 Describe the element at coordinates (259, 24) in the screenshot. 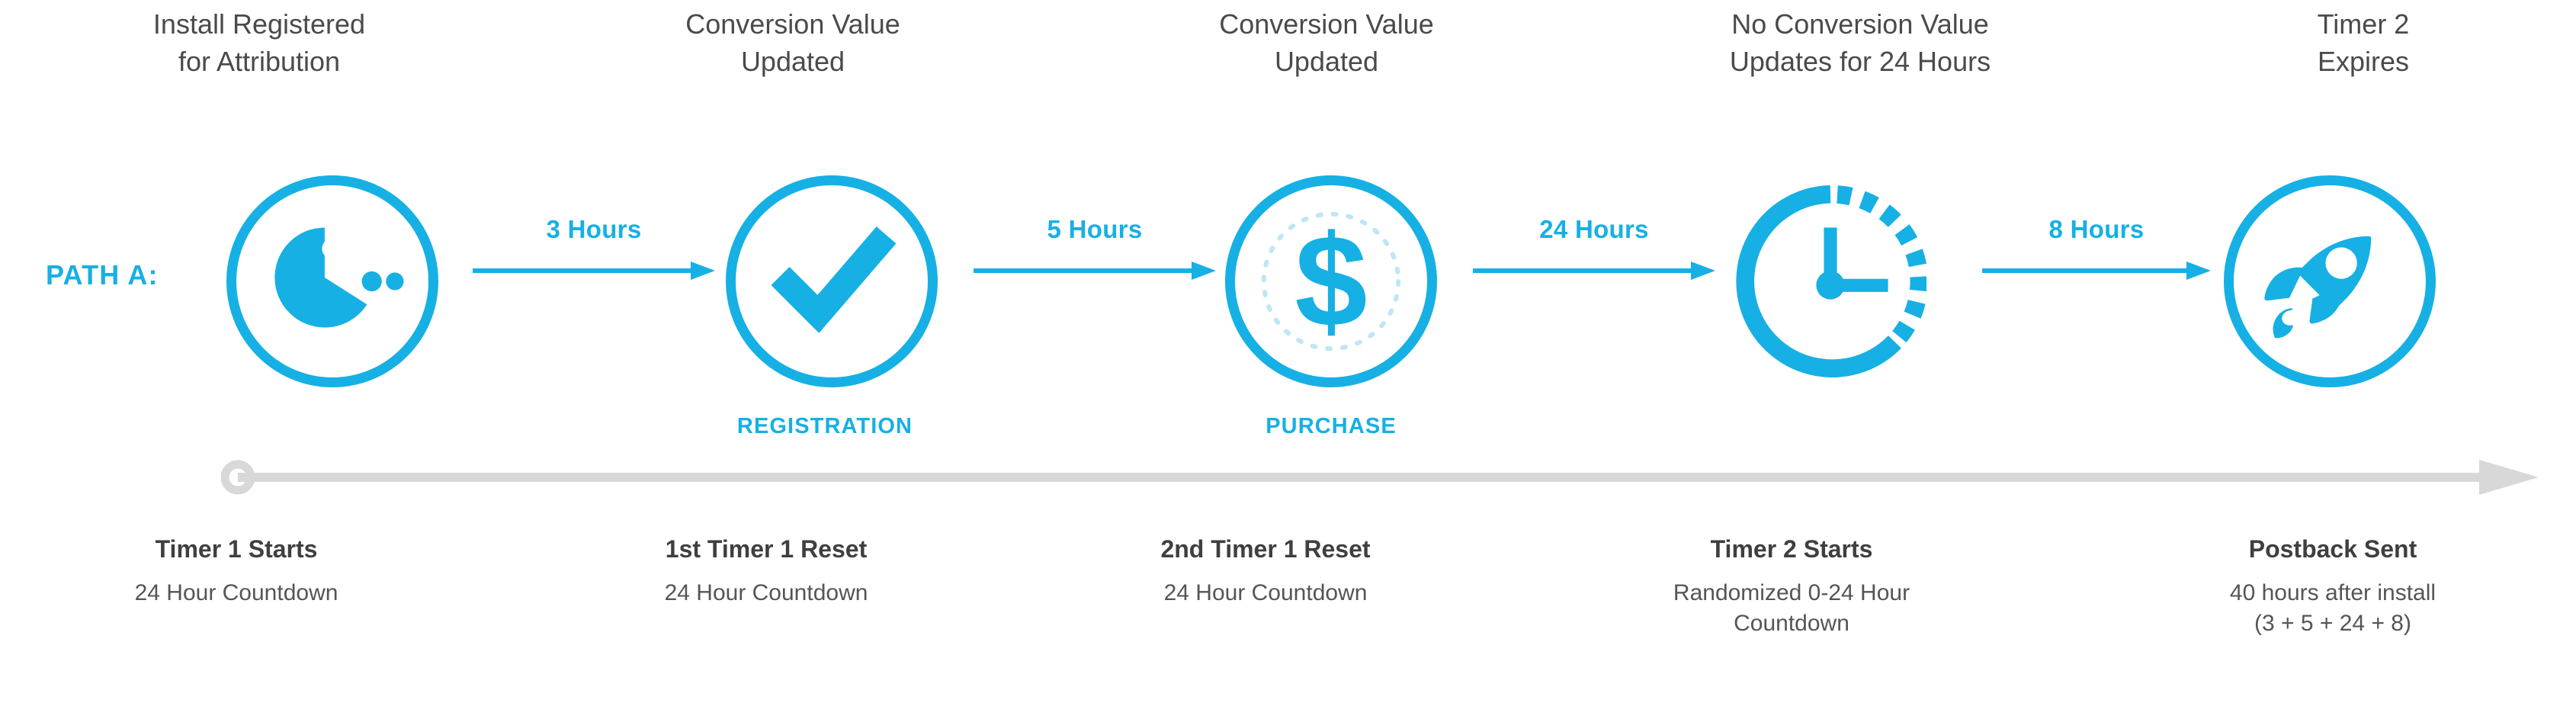

I see `step-header-1-line1: Install Registered` at that location.